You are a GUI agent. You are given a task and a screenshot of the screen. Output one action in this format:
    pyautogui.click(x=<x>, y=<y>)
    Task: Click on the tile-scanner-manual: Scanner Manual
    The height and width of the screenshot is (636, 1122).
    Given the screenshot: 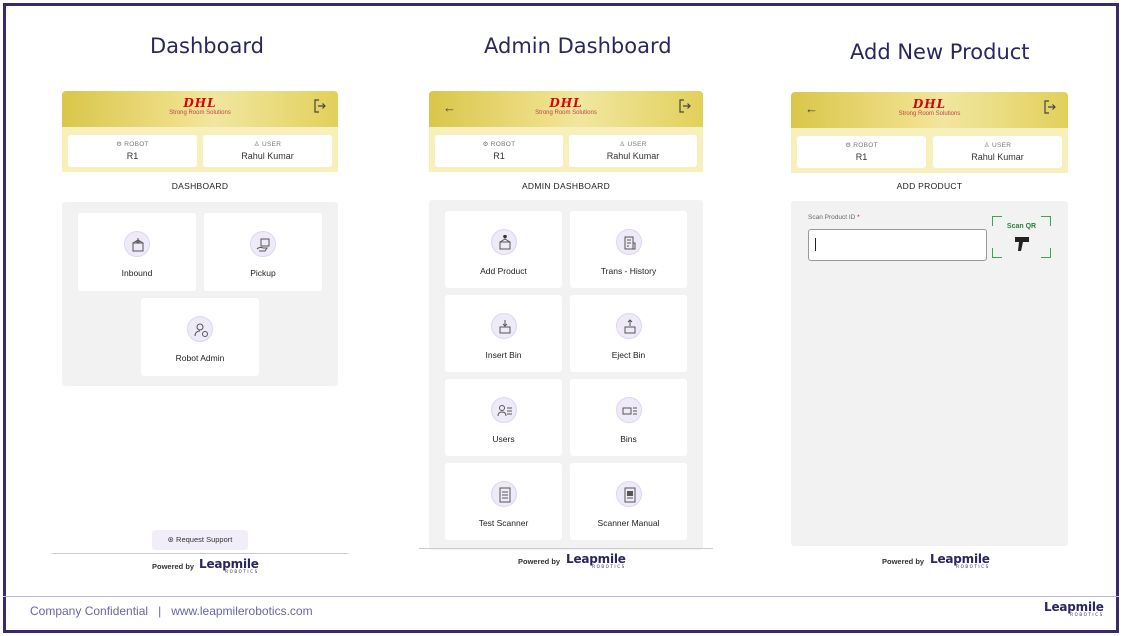 What is the action you would take?
    pyautogui.click(x=628, y=501)
    